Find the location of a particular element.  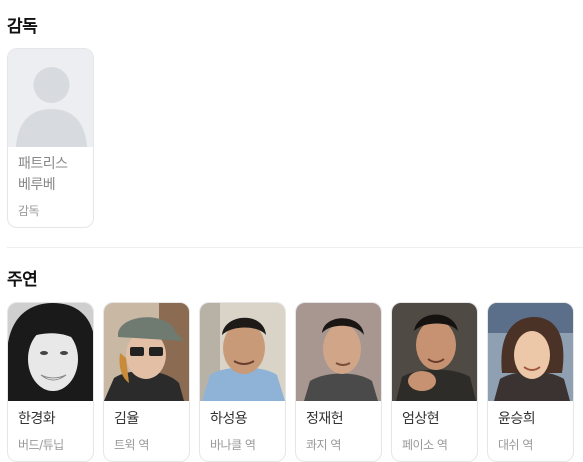

section-divider is located at coordinates (295, 247).